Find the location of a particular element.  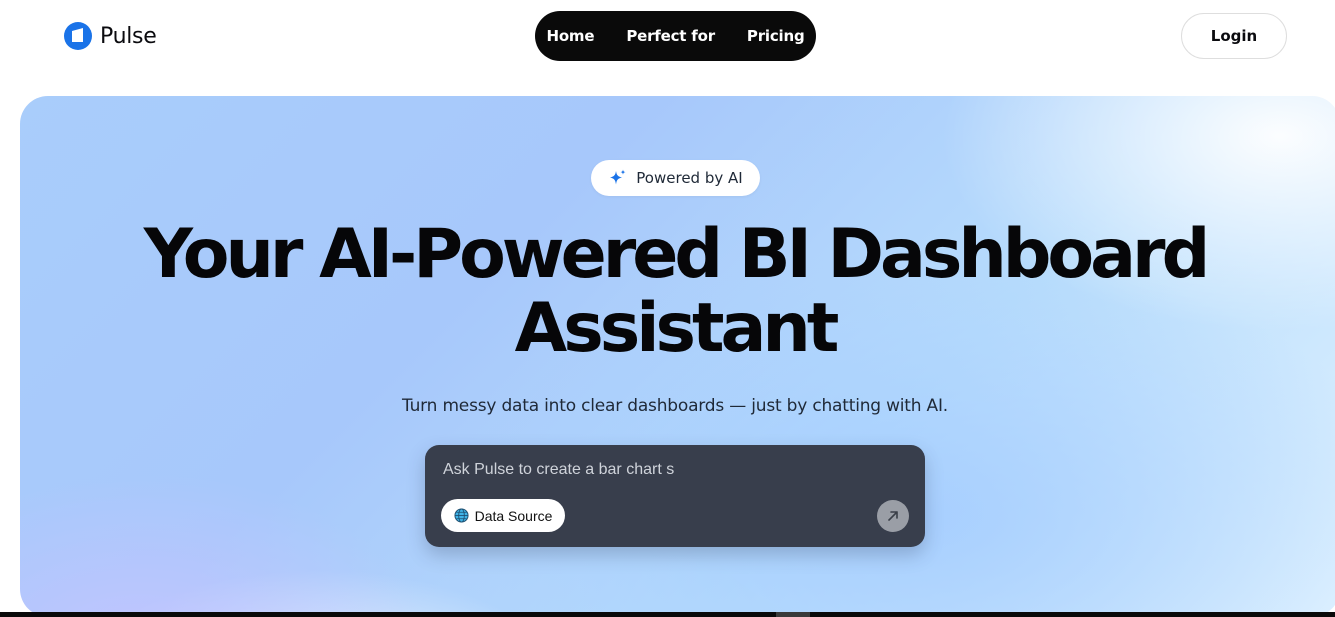

nav-item-perfect-for: Perfect for is located at coordinates (670, 36).